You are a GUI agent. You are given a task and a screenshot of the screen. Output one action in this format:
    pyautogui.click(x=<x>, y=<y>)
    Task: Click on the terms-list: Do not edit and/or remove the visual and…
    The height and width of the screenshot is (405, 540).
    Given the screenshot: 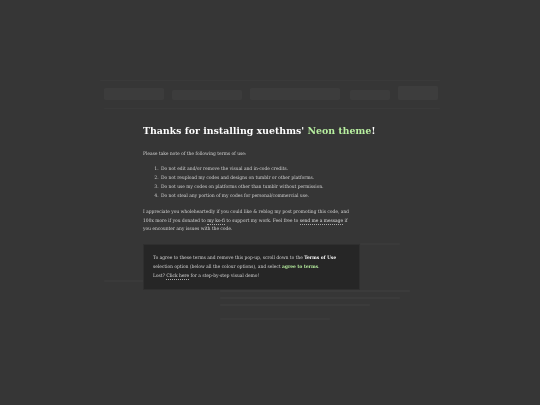 What is the action you would take?
    pyautogui.click(x=249, y=183)
    